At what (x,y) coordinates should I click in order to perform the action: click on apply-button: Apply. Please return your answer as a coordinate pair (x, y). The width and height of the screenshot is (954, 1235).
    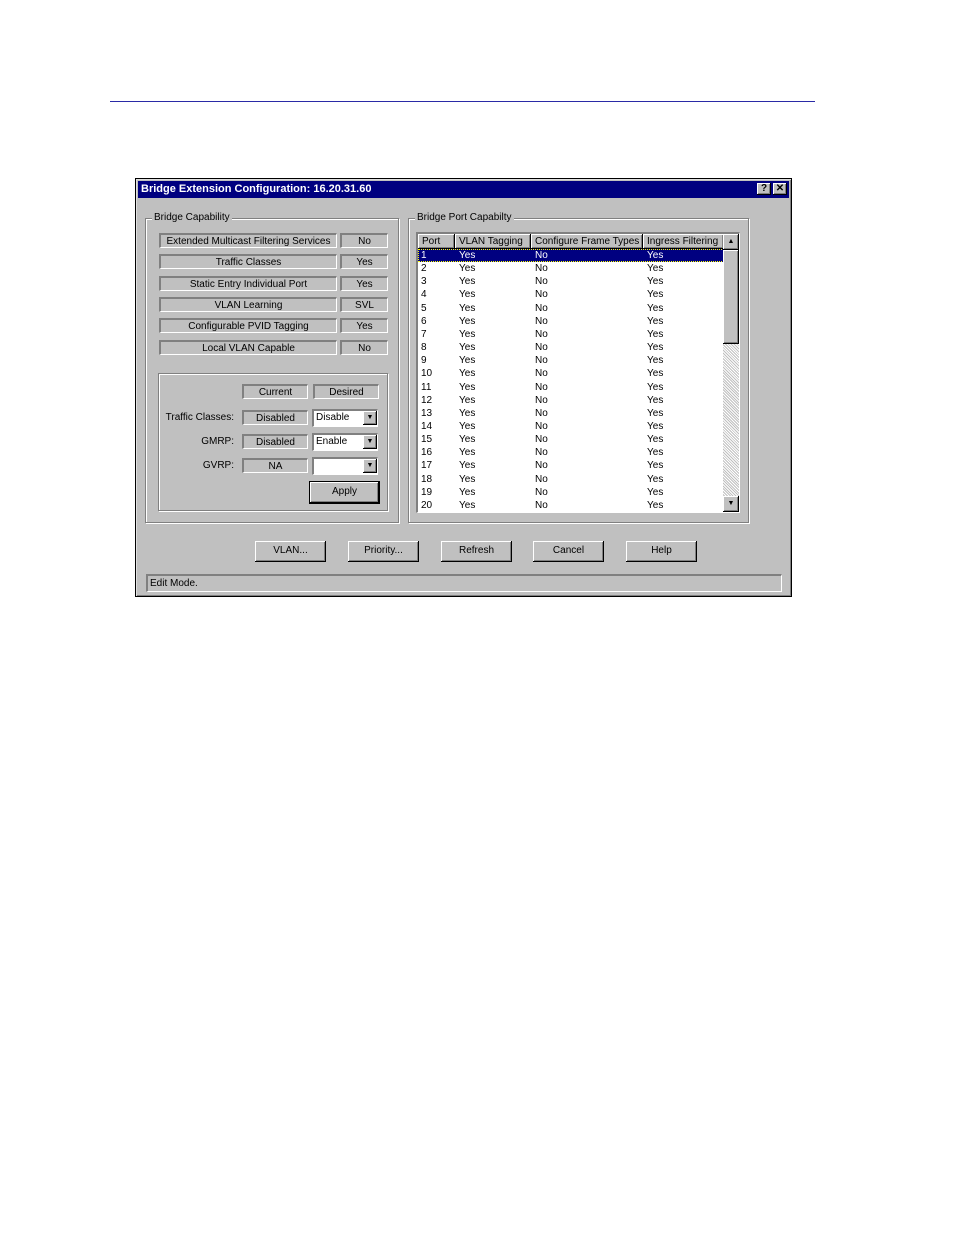
    Looking at the image, I should click on (344, 492).